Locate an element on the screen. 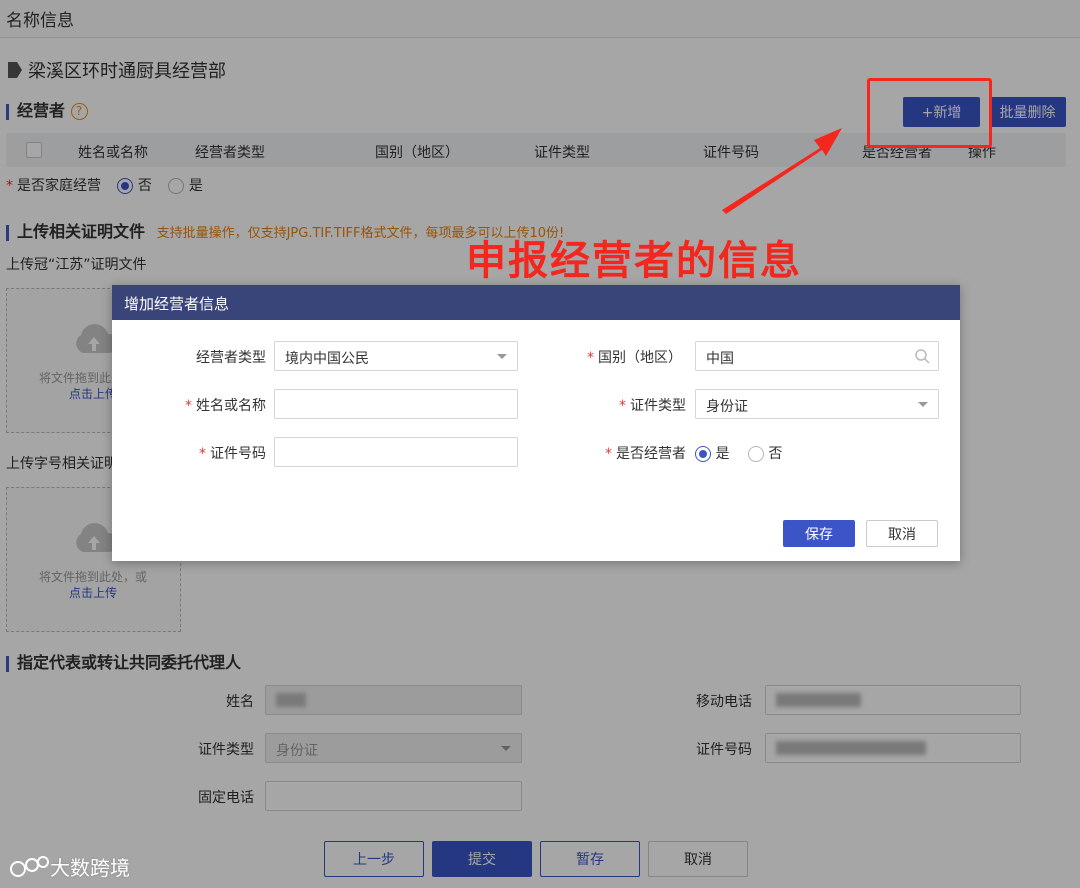 This screenshot has width=1080, height=888. is-operator-no-option: 否 is located at coordinates (764, 454).